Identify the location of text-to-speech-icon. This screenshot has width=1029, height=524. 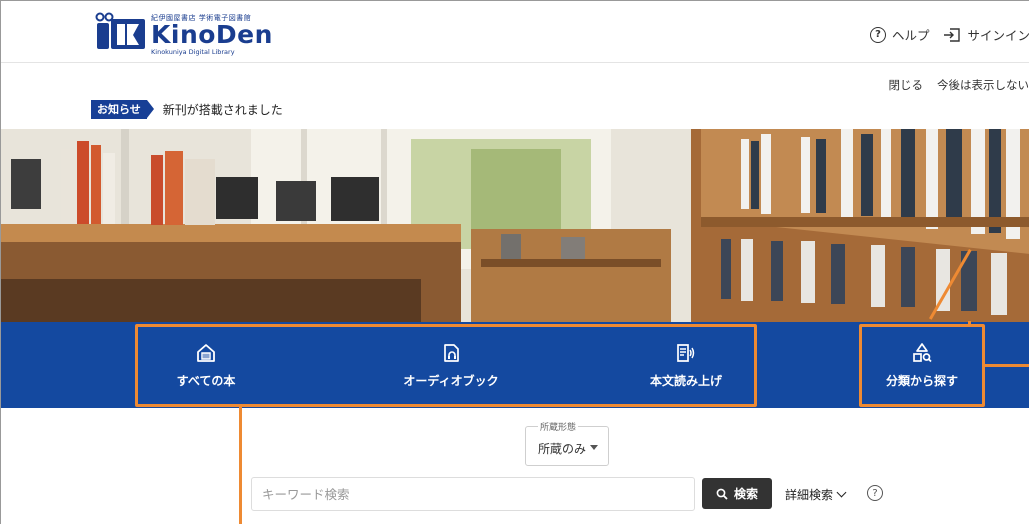
(686, 352).